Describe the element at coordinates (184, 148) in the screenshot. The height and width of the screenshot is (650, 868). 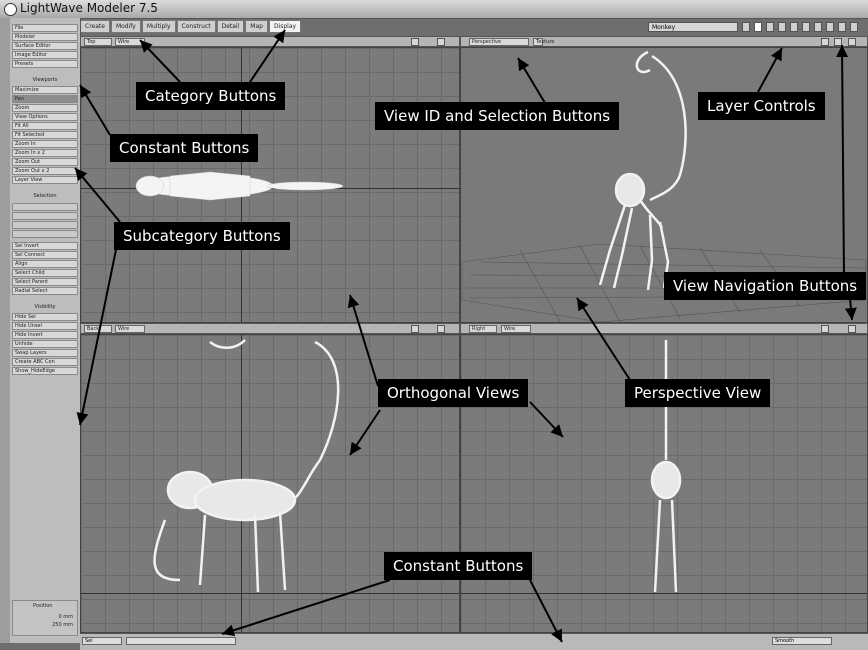
I see `callout-constant-buttons-top: Constant Buttons` at that location.